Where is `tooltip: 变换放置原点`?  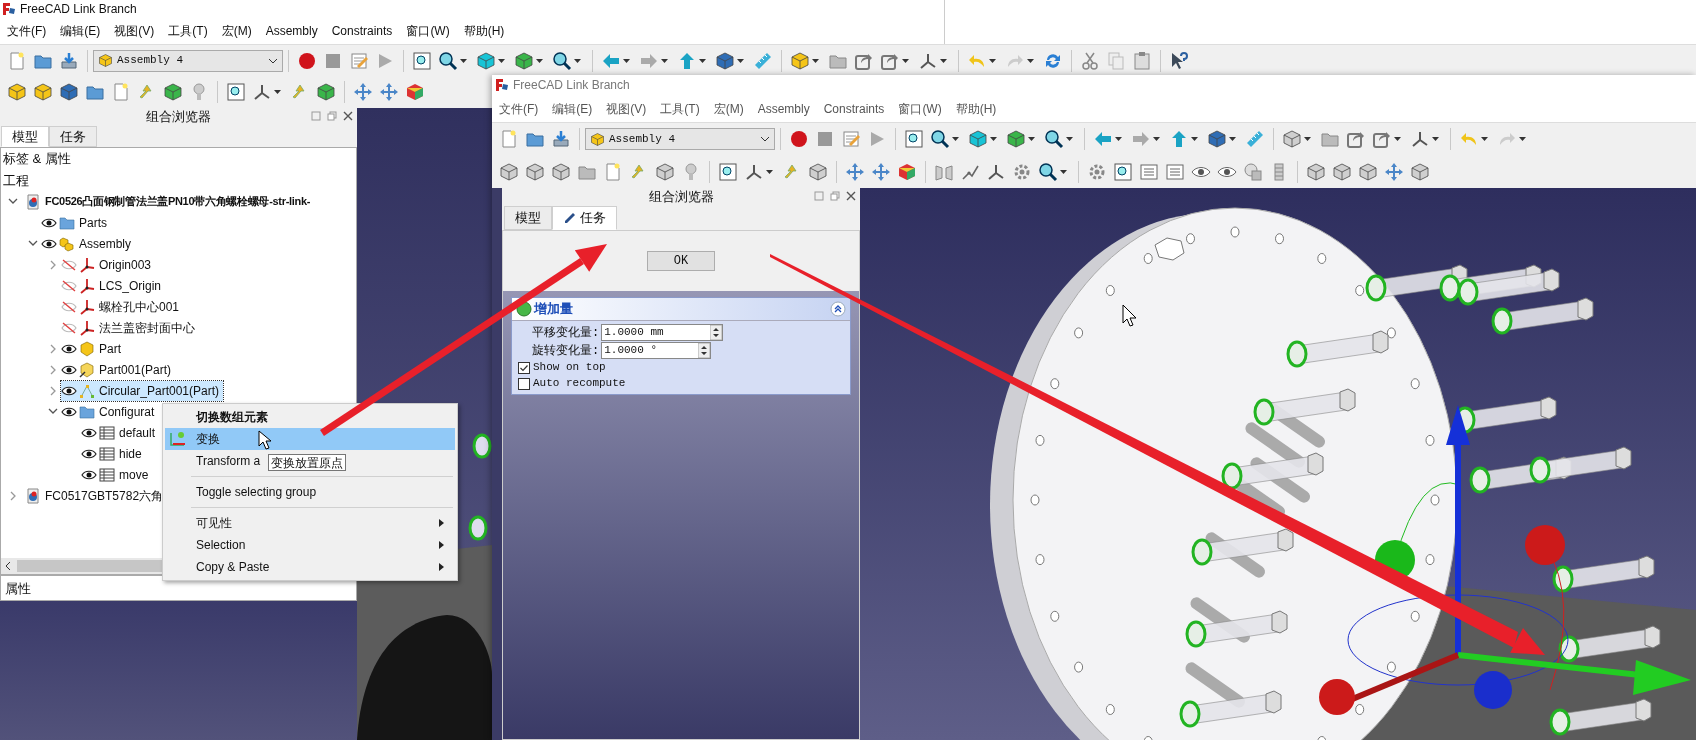 tooltip: 变换放置原点 is located at coordinates (307, 462).